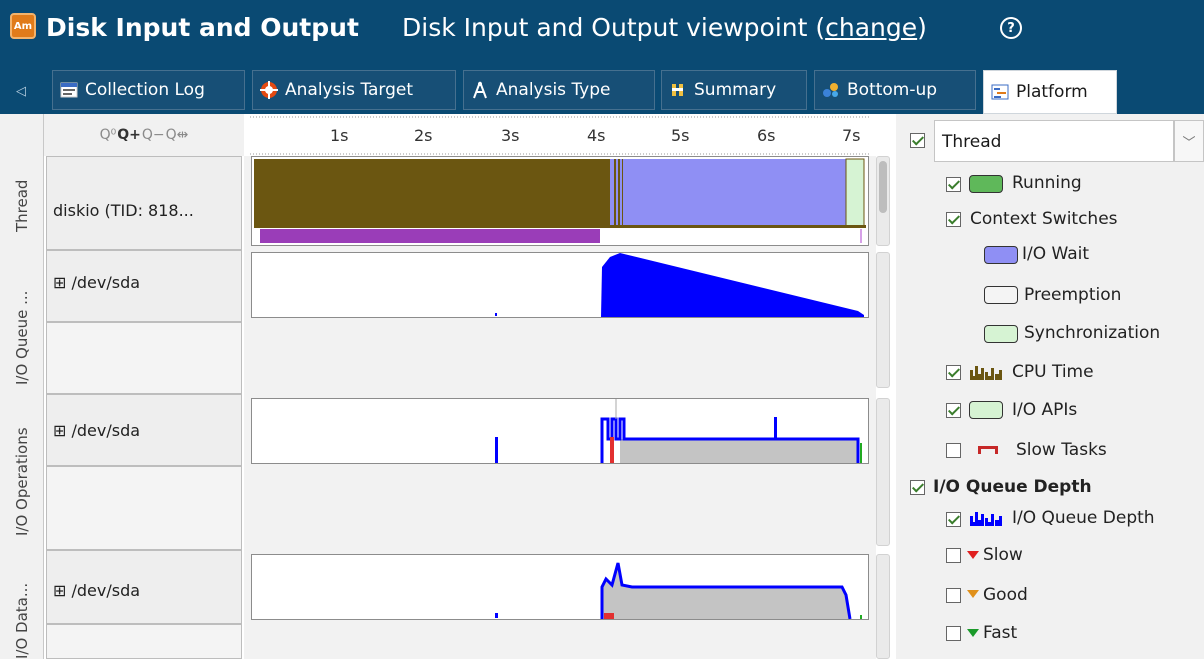 The height and width of the screenshot is (659, 1204). What do you see at coordinates (69, 90) in the screenshot?
I see `collection-log-icon` at bounding box center [69, 90].